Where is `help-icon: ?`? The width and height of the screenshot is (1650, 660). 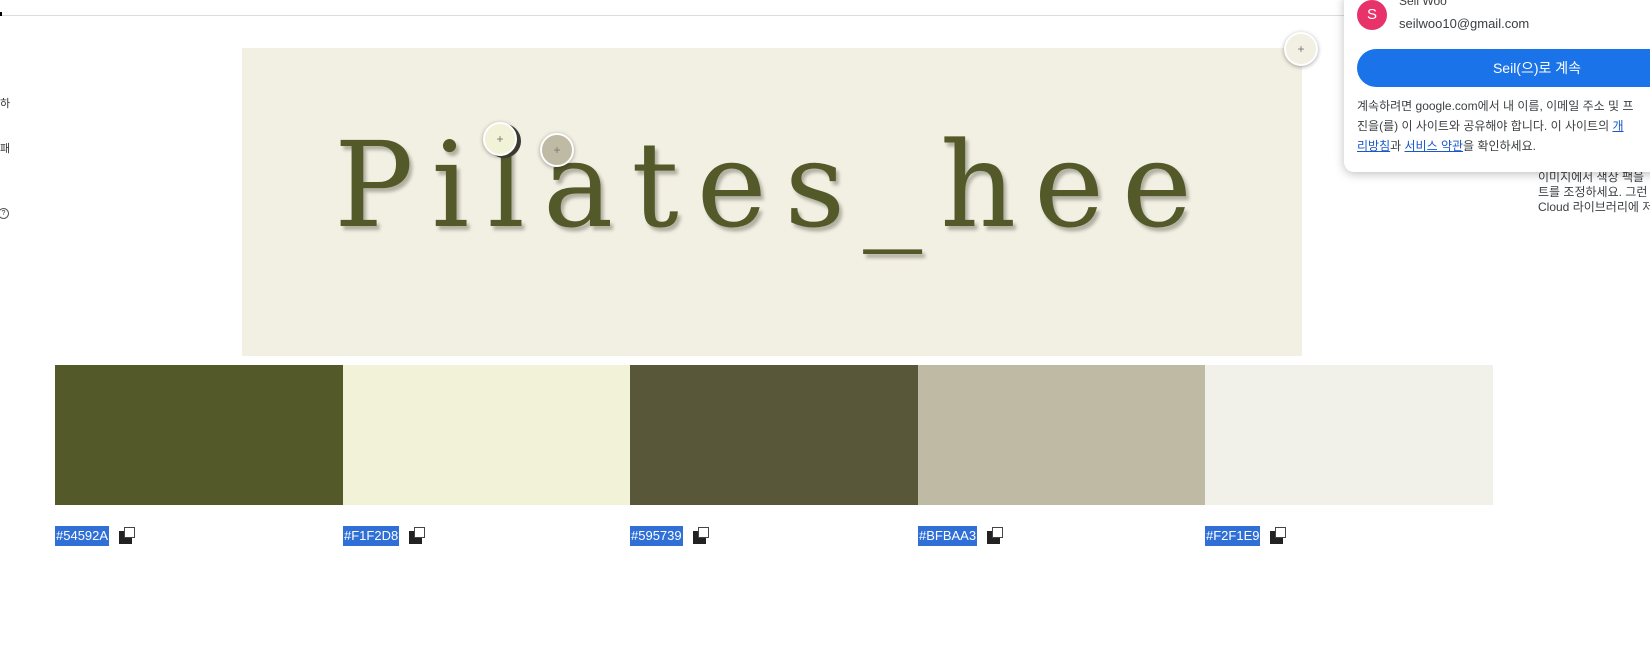
help-icon: ? is located at coordinates (4, 213).